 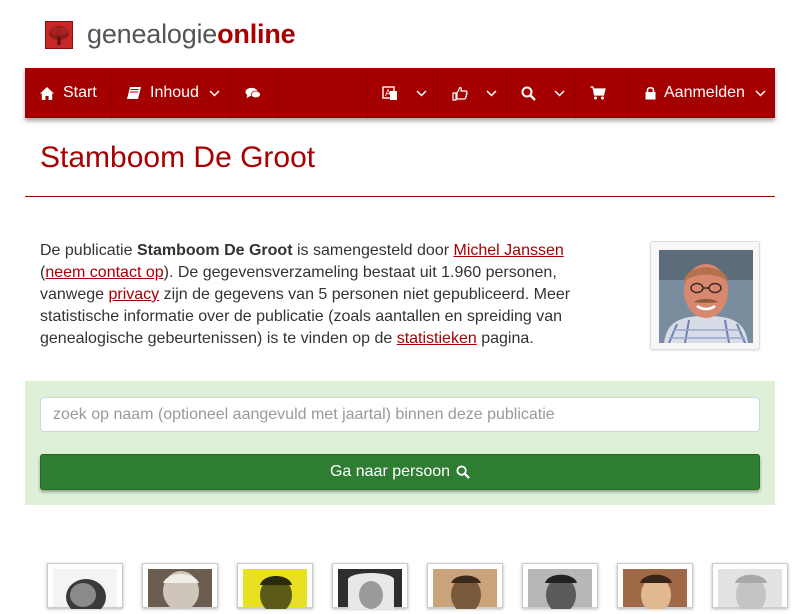 What do you see at coordinates (472, 93) in the screenshot?
I see `nav-share` at bounding box center [472, 93].